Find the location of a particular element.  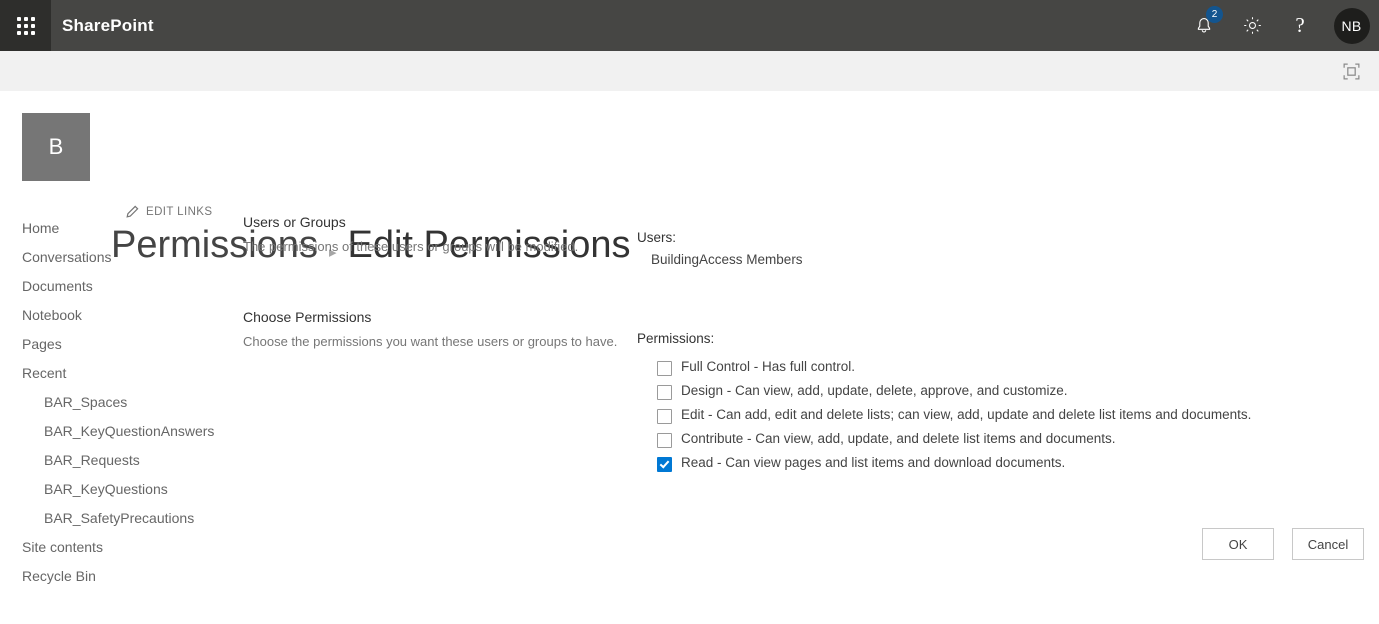

settings-button is located at coordinates (1252, 25).